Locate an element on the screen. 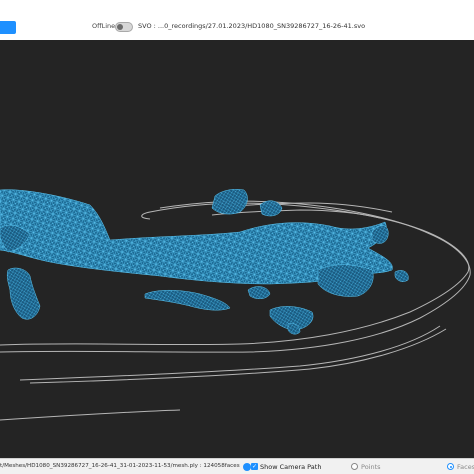 The width and height of the screenshot is (474, 474). offline-toggle is located at coordinates (124, 27).